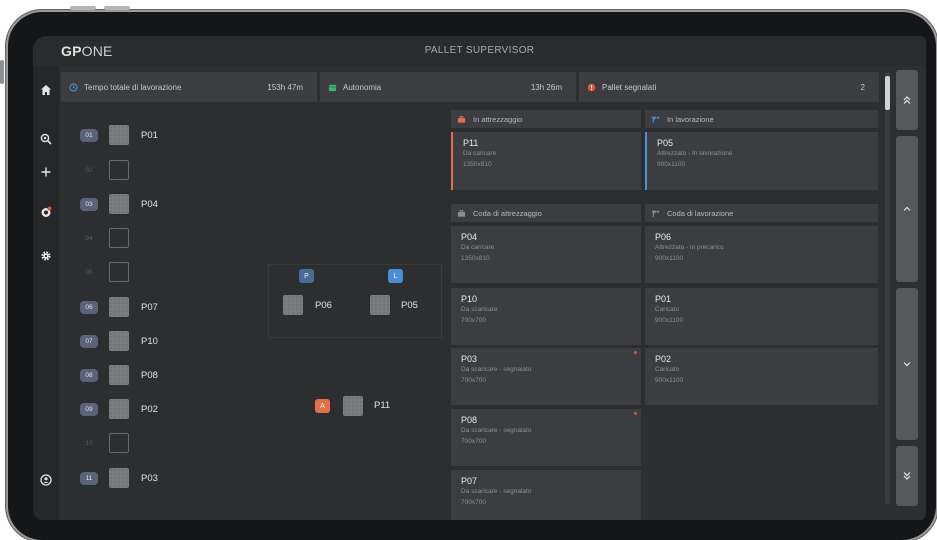  What do you see at coordinates (119, 341) in the screenshot?
I see `lane-row: 07 P10` at bounding box center [119, 341].